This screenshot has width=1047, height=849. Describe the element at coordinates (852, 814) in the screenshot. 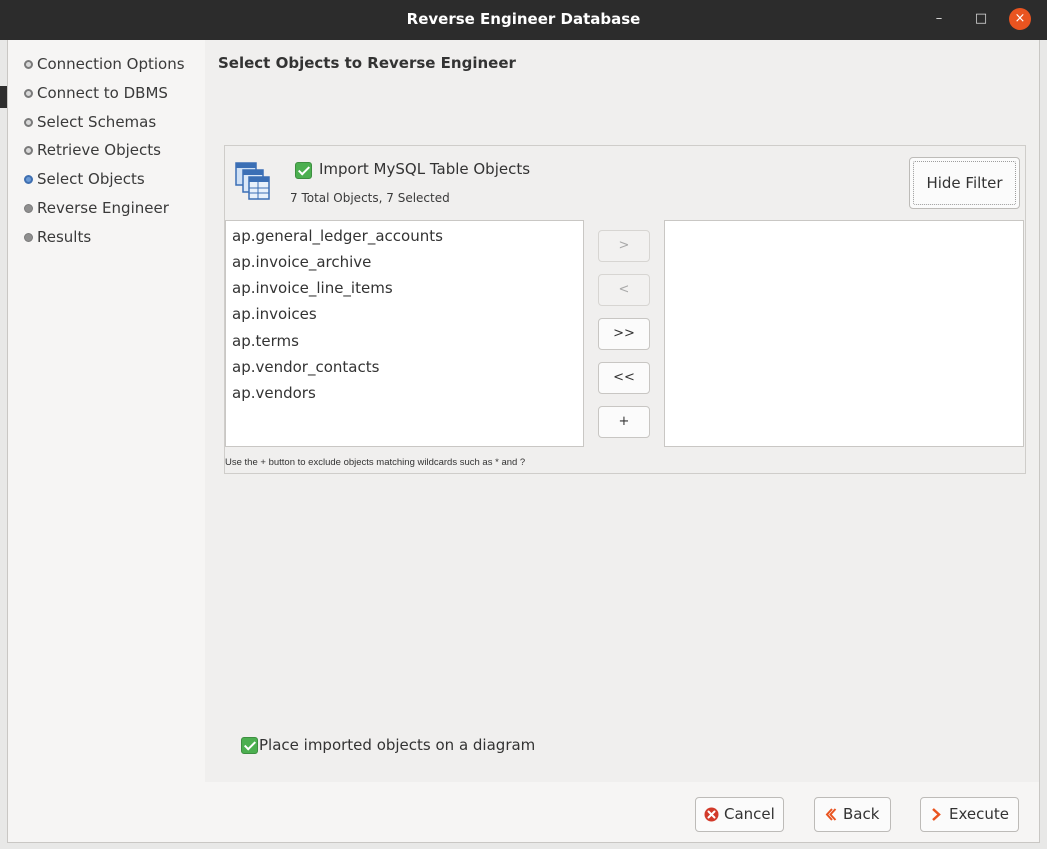

I see `back-button: Back` at that location.